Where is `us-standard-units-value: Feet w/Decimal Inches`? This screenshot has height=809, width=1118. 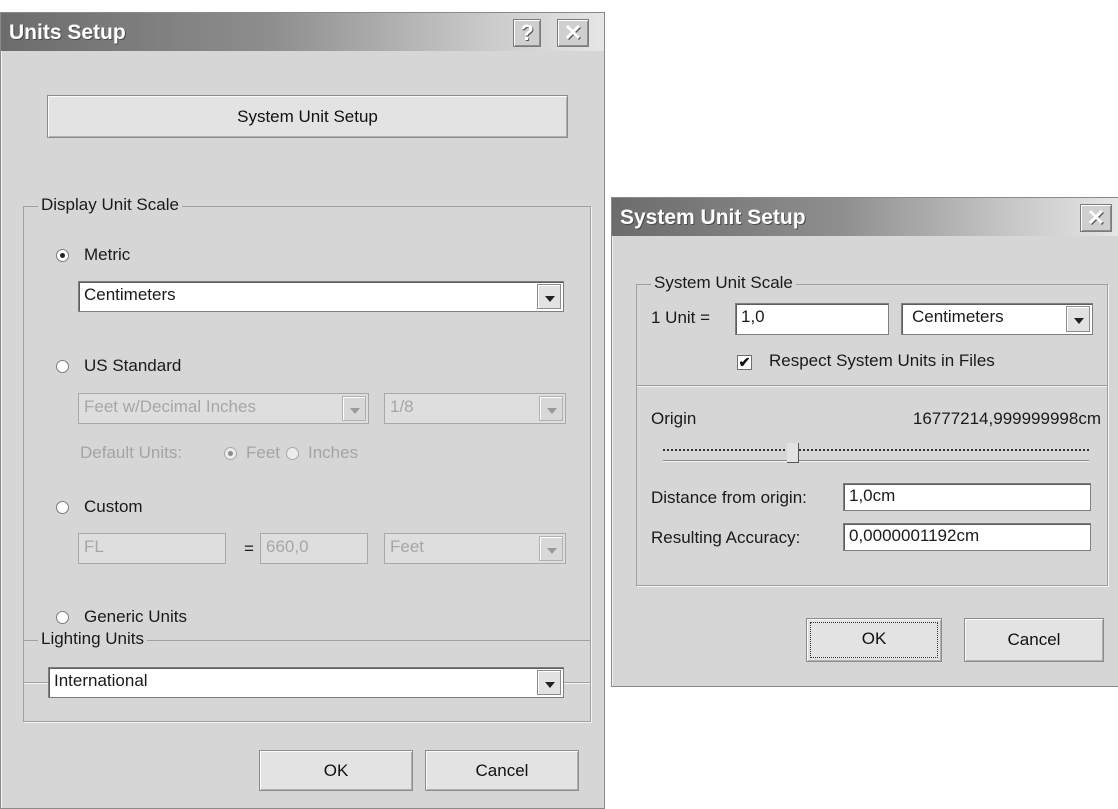
us-standard-units-value: Feet w/Decimal Inches is located at coordinates (170, 406).